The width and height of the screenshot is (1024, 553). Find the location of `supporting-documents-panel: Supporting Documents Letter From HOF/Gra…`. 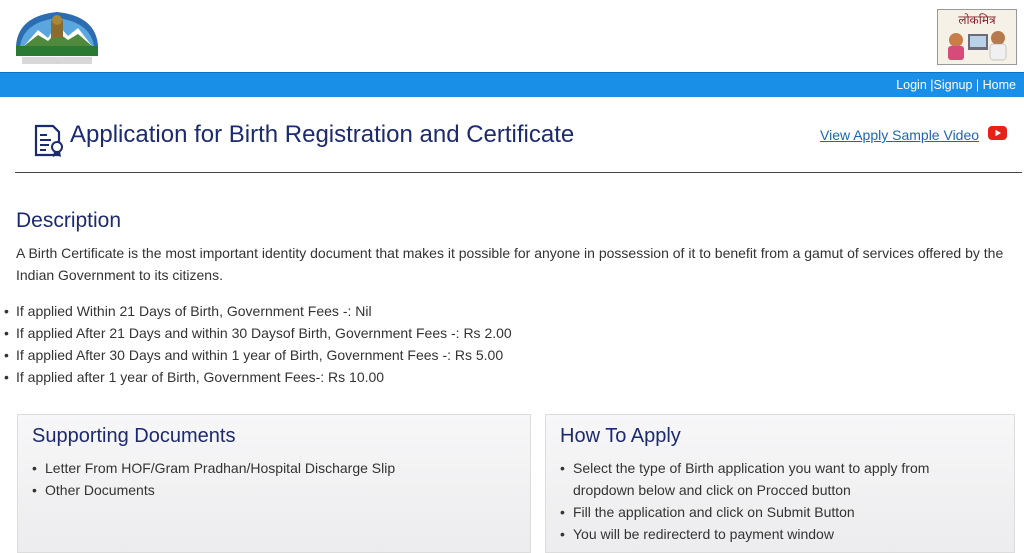

supporting-documents-panel: Supporting Documents Letter From HOF/Gra… is located at coordinates (274, 483).